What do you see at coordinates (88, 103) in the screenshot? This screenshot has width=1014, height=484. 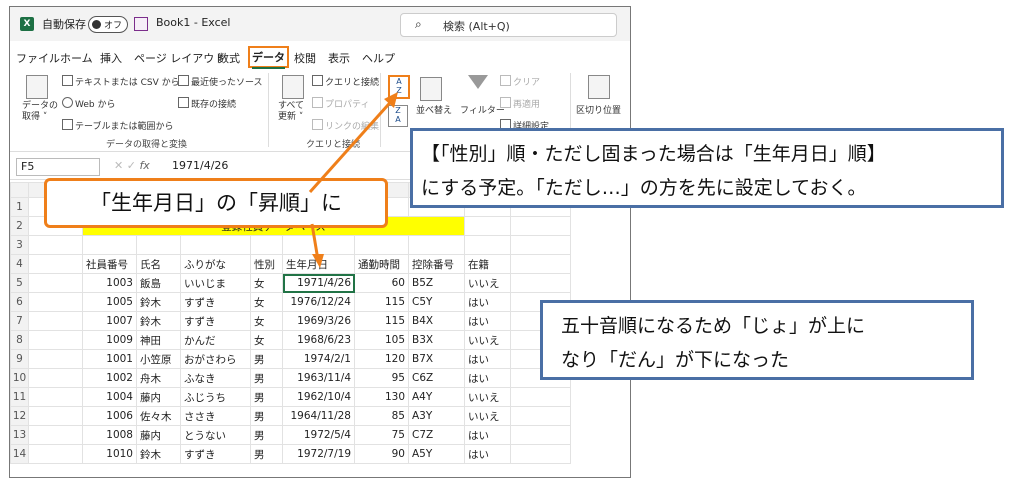 I see `from-web-button: Web から` at bounding box center [88, 103].